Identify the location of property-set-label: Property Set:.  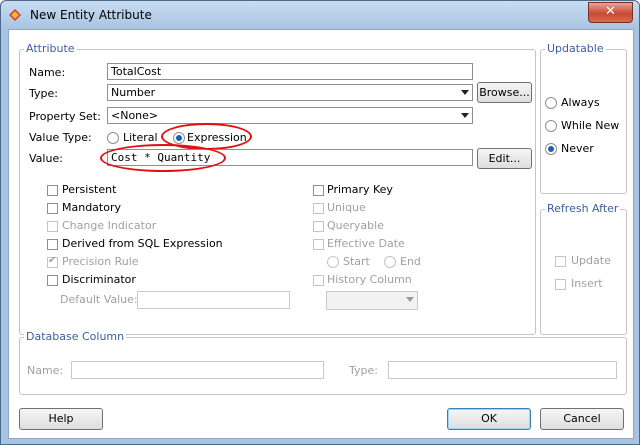
(65, 116).